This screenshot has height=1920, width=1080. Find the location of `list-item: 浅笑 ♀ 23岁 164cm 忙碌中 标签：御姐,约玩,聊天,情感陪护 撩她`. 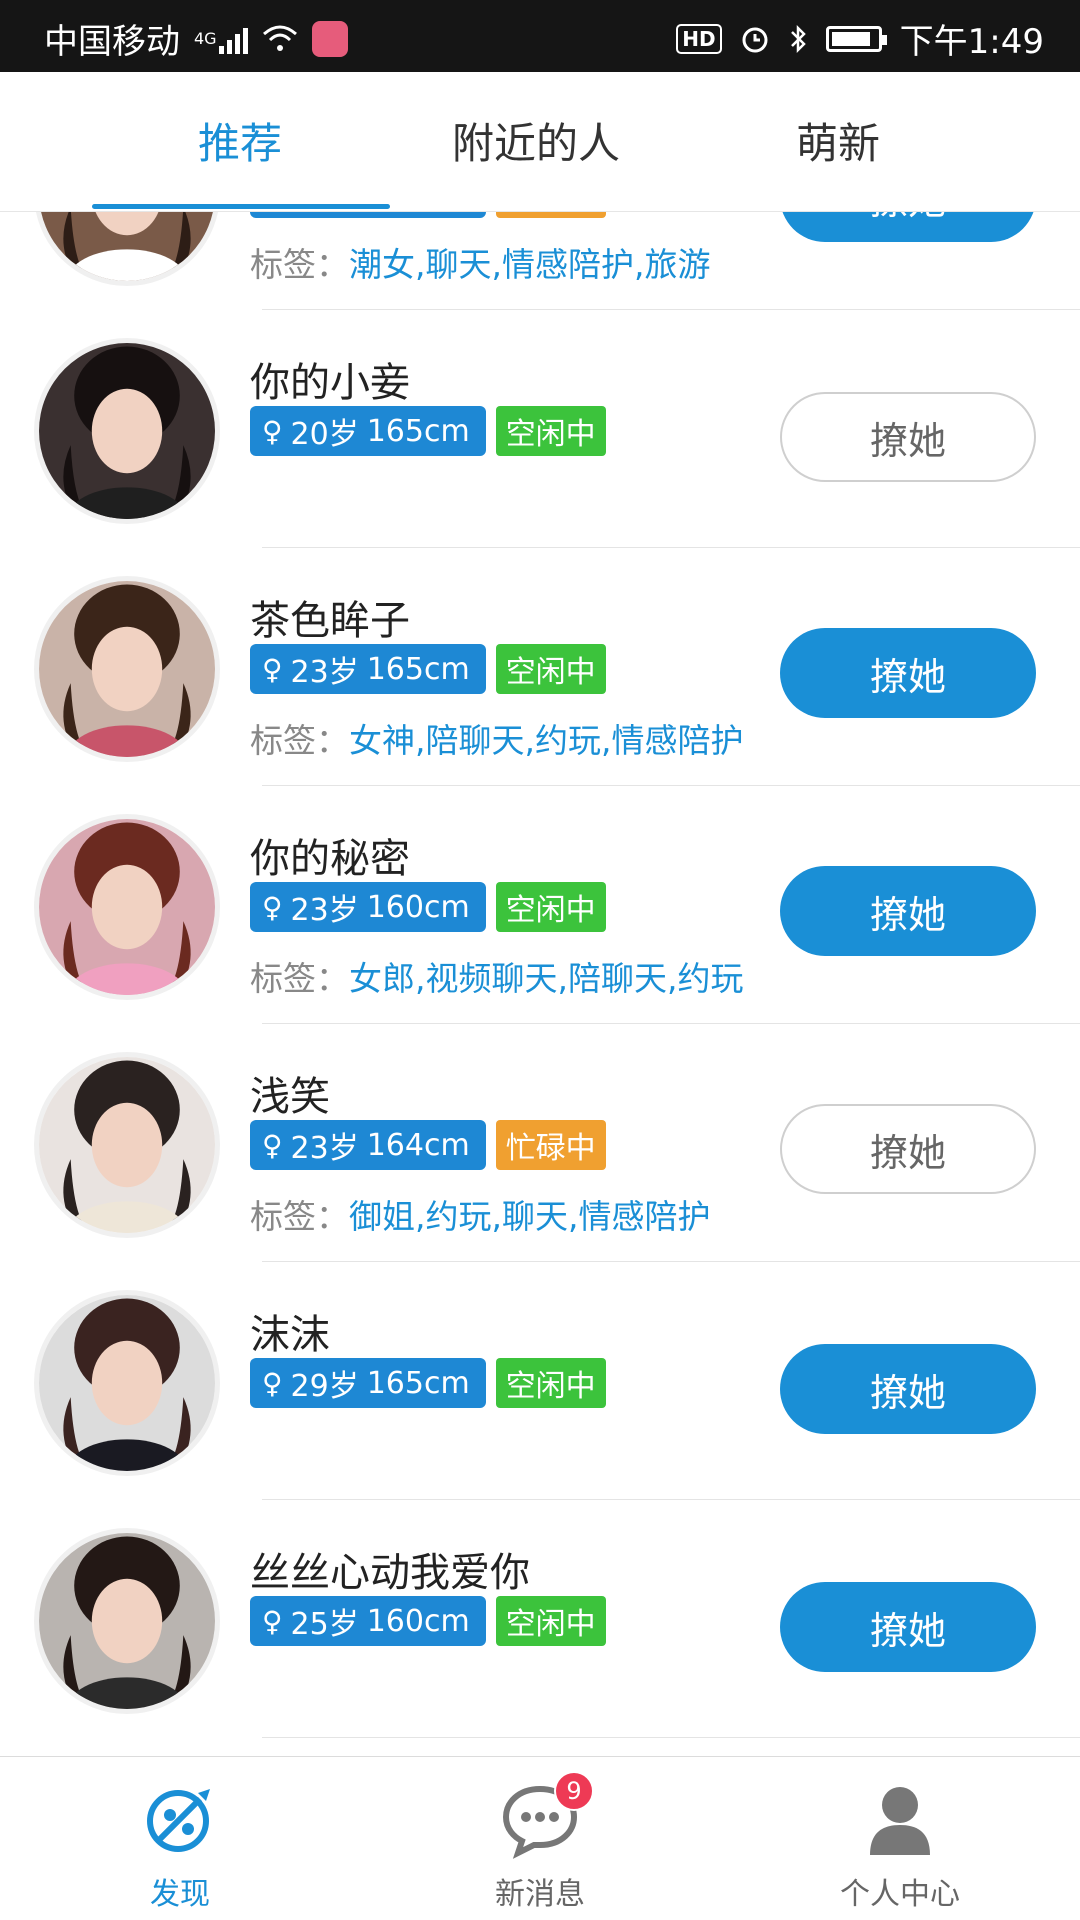

list-item: 浅笑 ♀ 23岁 164cm 忙碌中 标签：御姐,约玩,聊天,情感陪护 撩她 is located at coordinates (540, 1143).